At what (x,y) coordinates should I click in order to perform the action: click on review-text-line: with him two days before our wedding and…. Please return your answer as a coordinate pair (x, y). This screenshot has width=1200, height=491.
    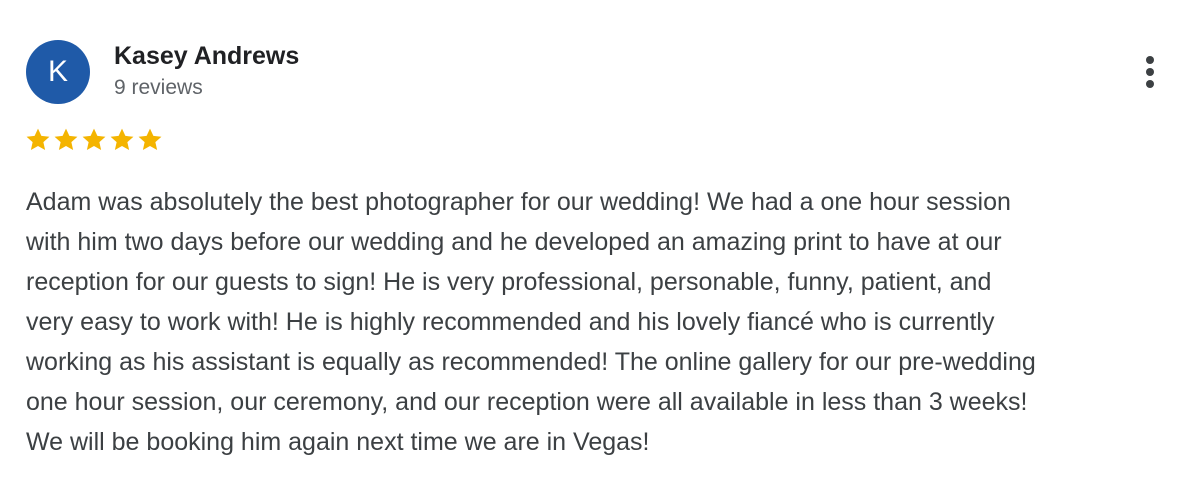
    Looking at the image, I should click on (514, 242).